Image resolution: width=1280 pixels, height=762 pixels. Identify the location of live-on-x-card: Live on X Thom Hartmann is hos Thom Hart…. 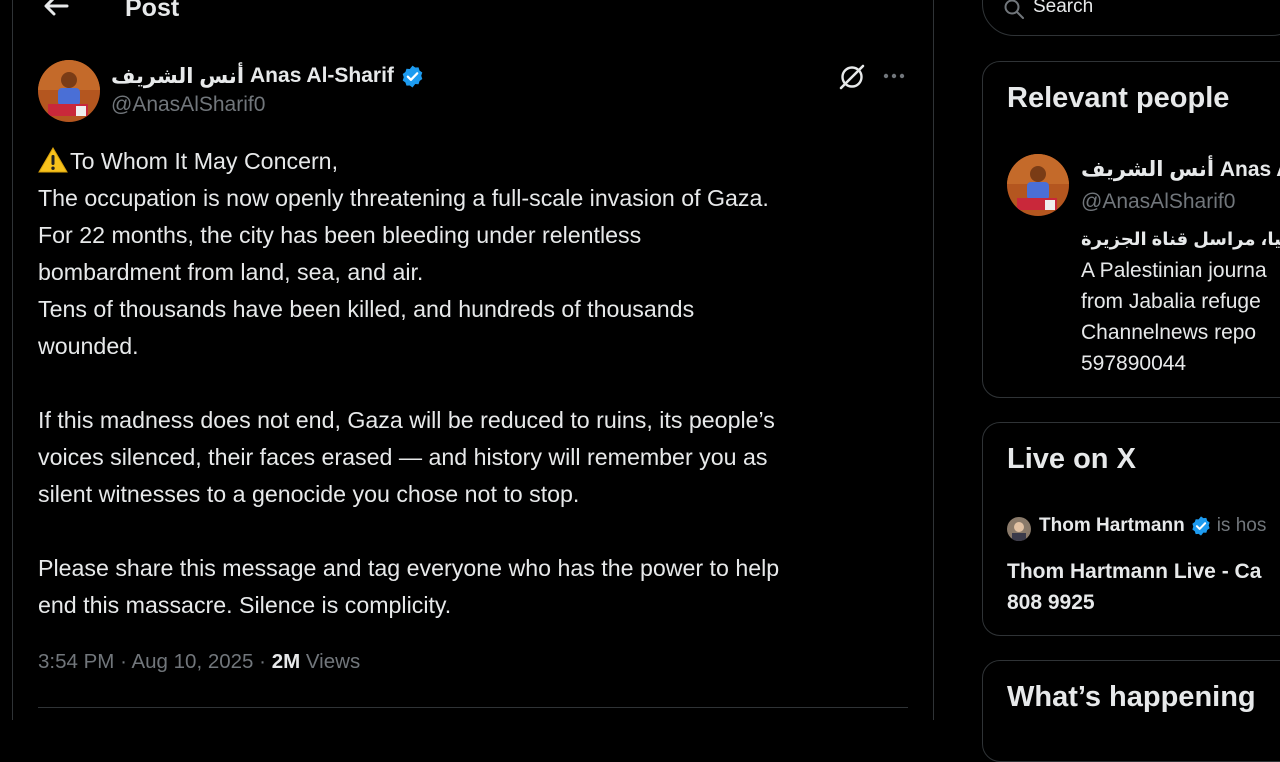
(1131, 529).